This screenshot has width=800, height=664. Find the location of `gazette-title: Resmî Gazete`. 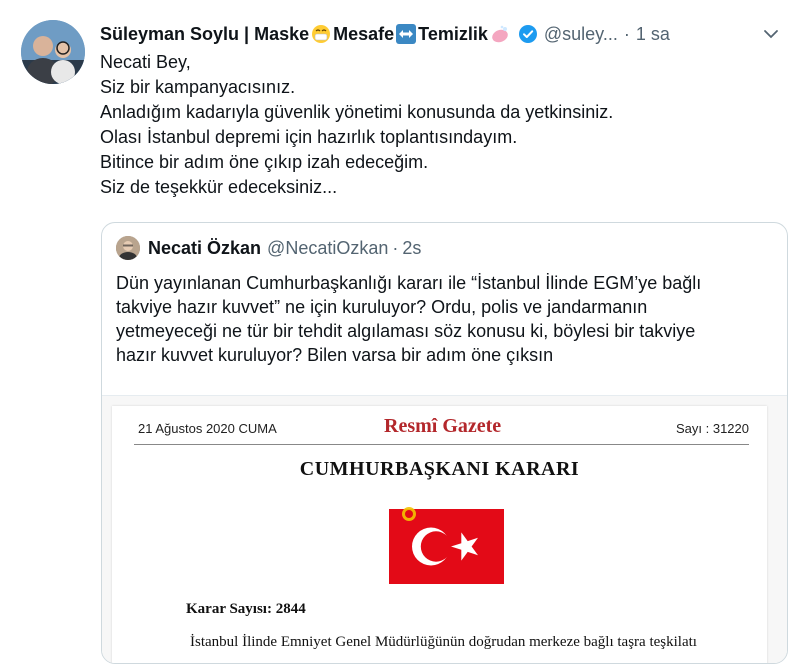

gazette-title: Resmî Gazete is located at coordinates (443, 426).